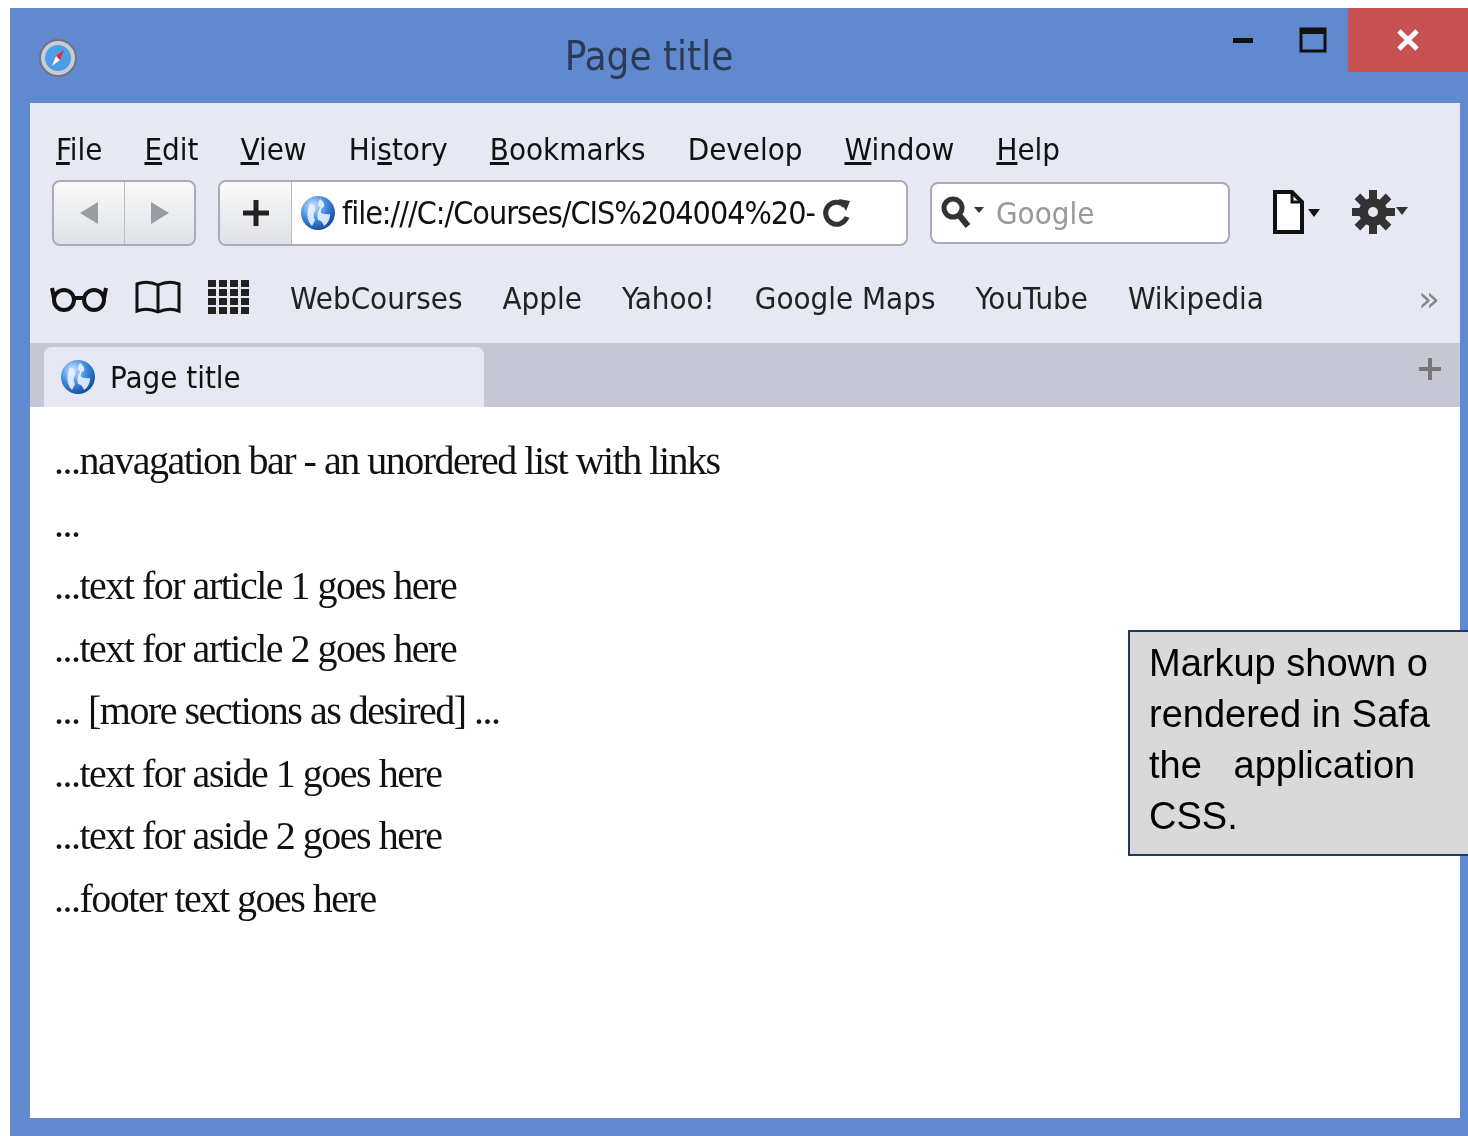 The height and width of the screenshot is (1136, 1468). I want to click on page-text: ...text for aside 1 goes here, so click(248, 773).